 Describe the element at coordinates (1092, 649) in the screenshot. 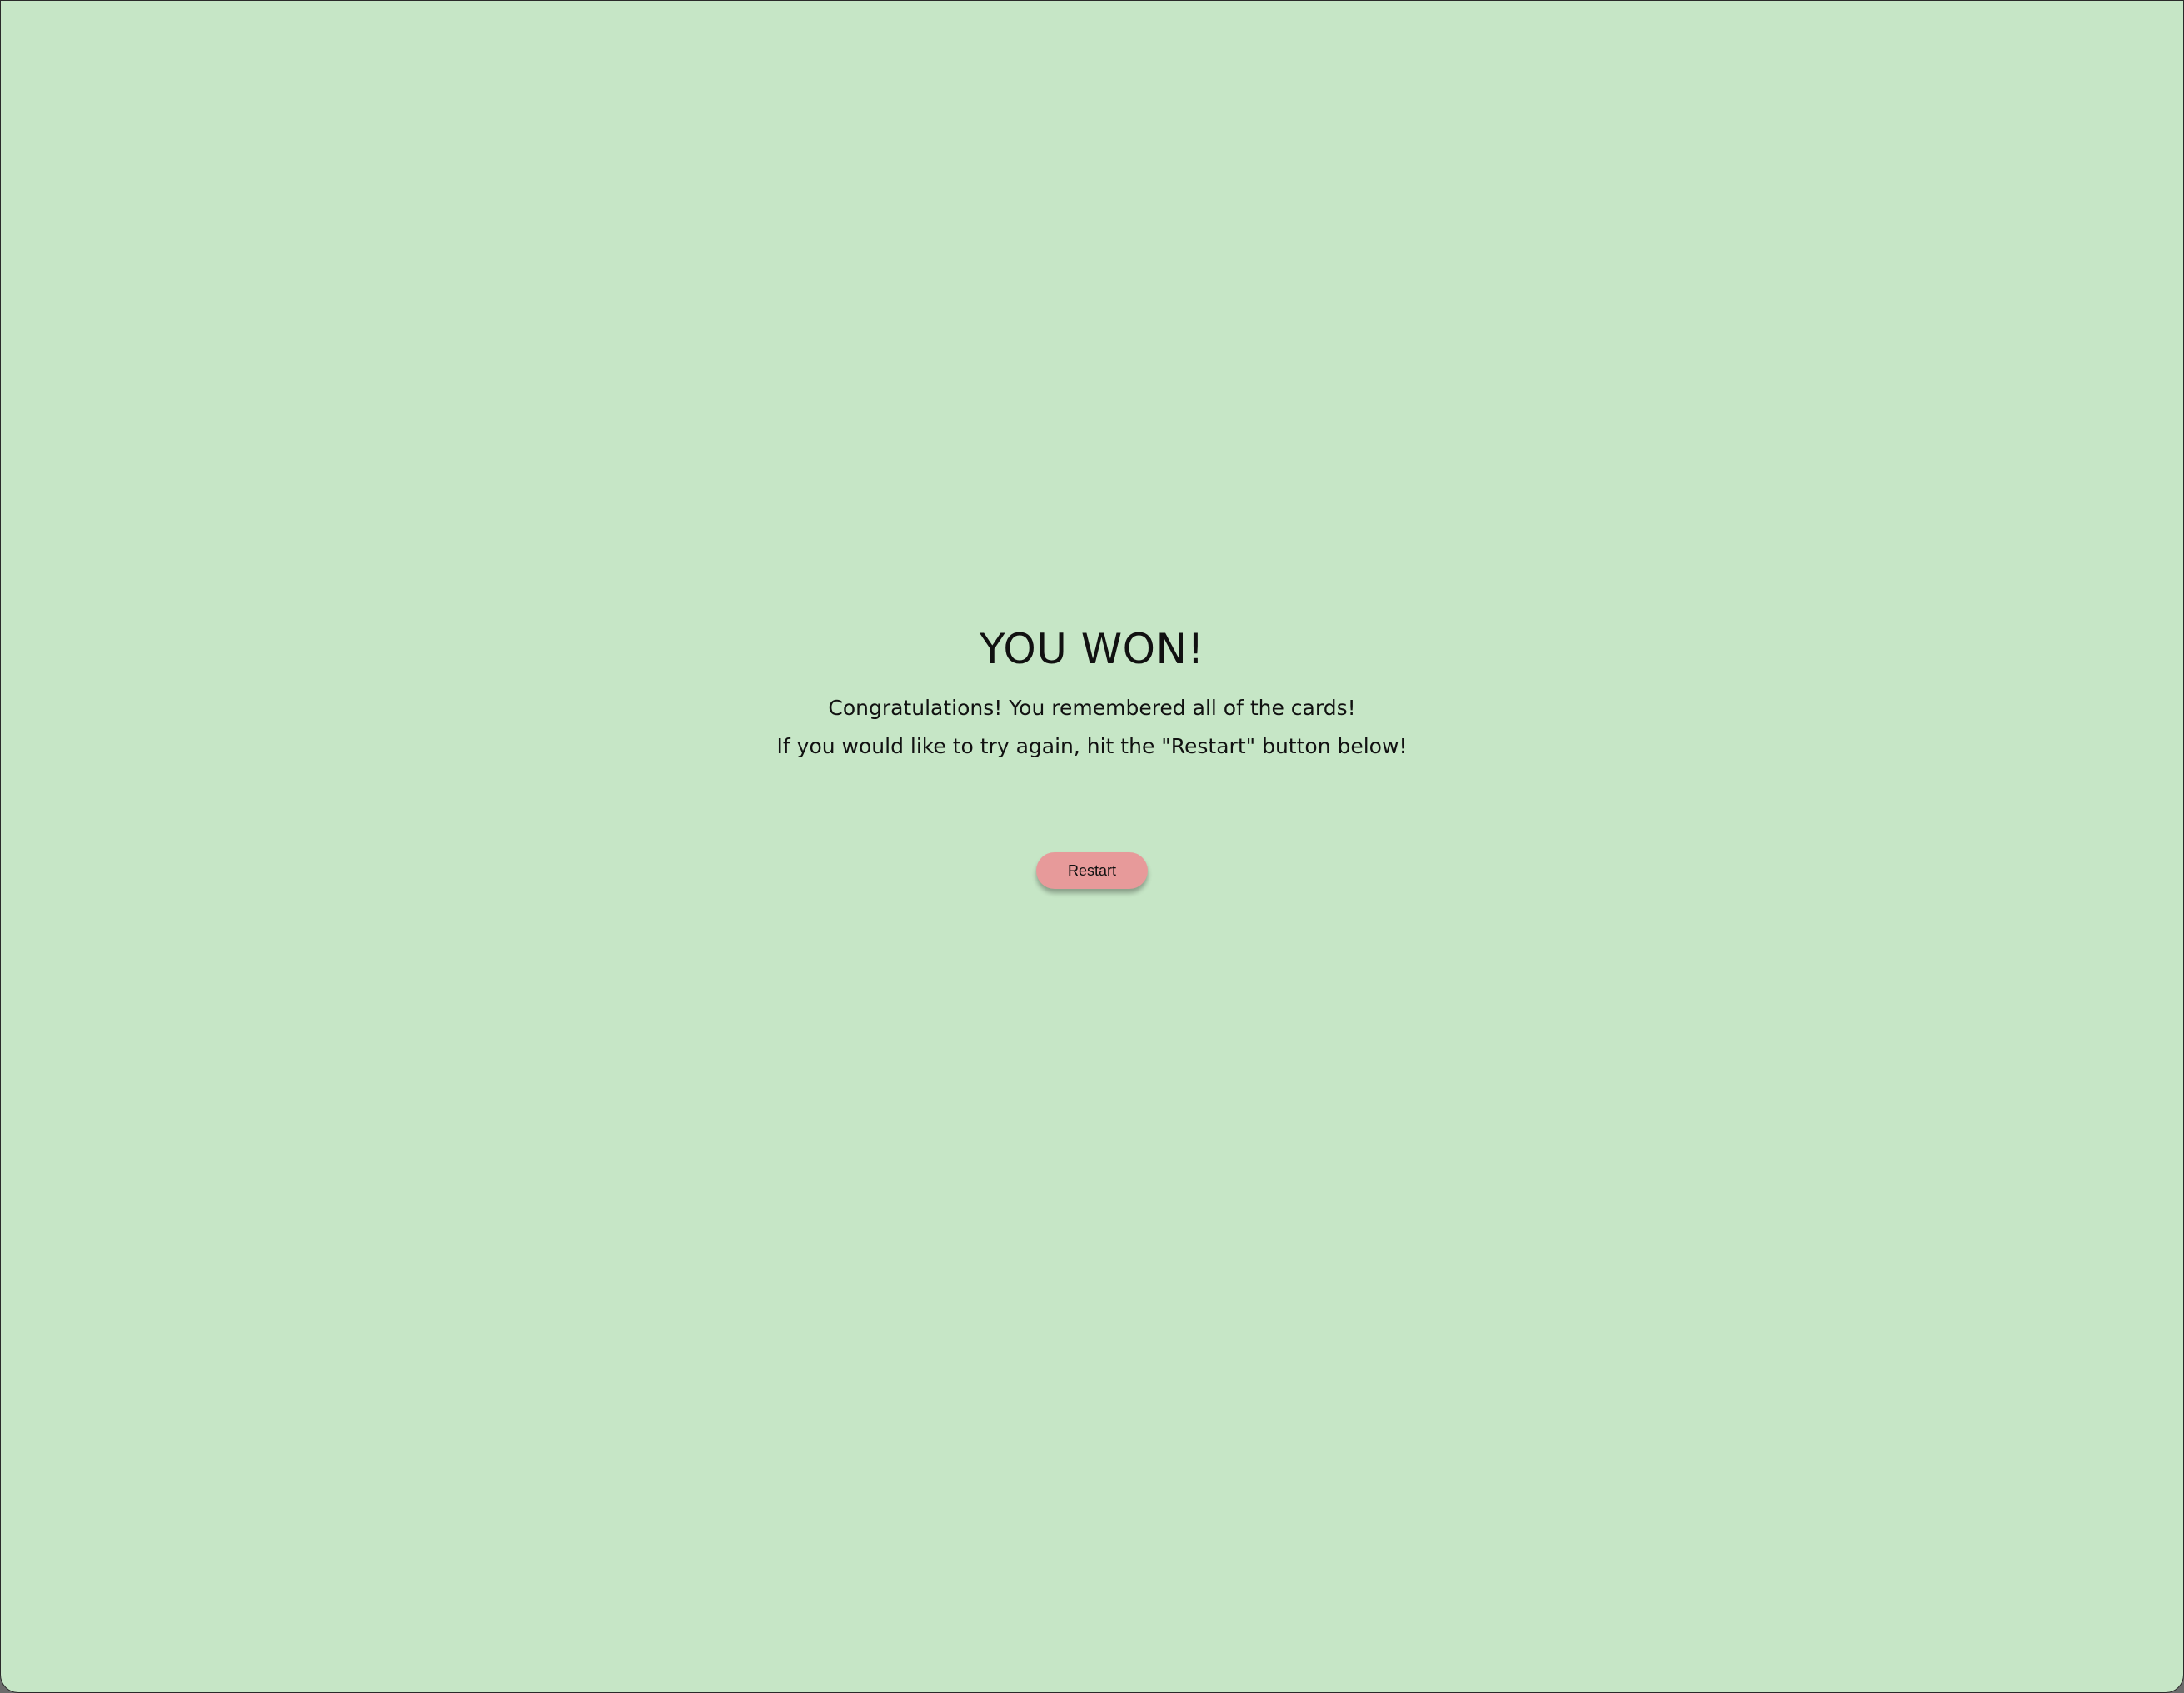

I see `win-title: YOU WON!` at that location.